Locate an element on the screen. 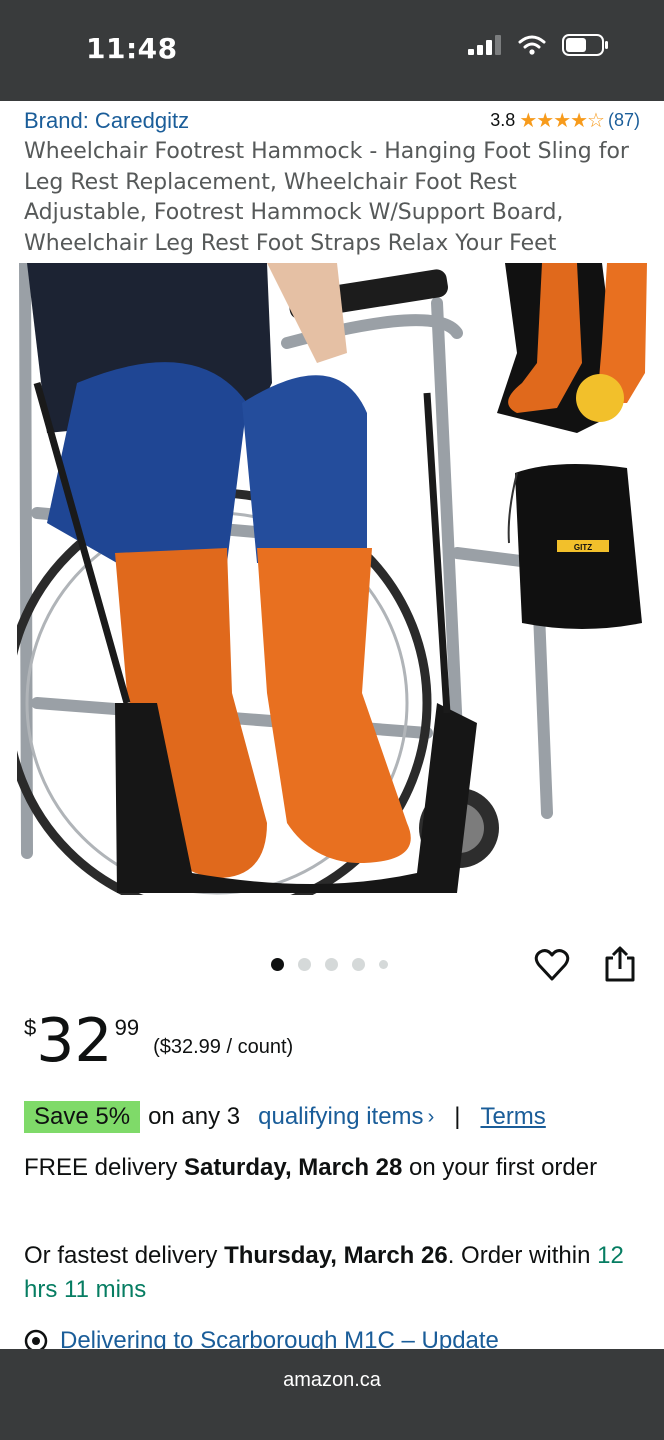  status-bar: 11:48 is located at coordinates (332, 50).